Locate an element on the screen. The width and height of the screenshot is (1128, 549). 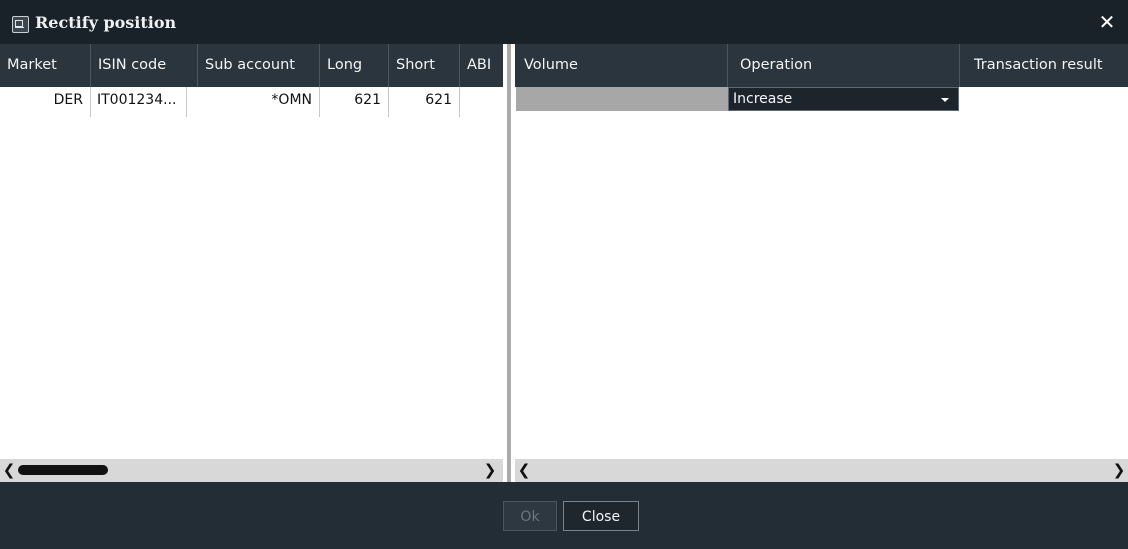
operation-dropdown: Increase is located at coordinates (843, 99).